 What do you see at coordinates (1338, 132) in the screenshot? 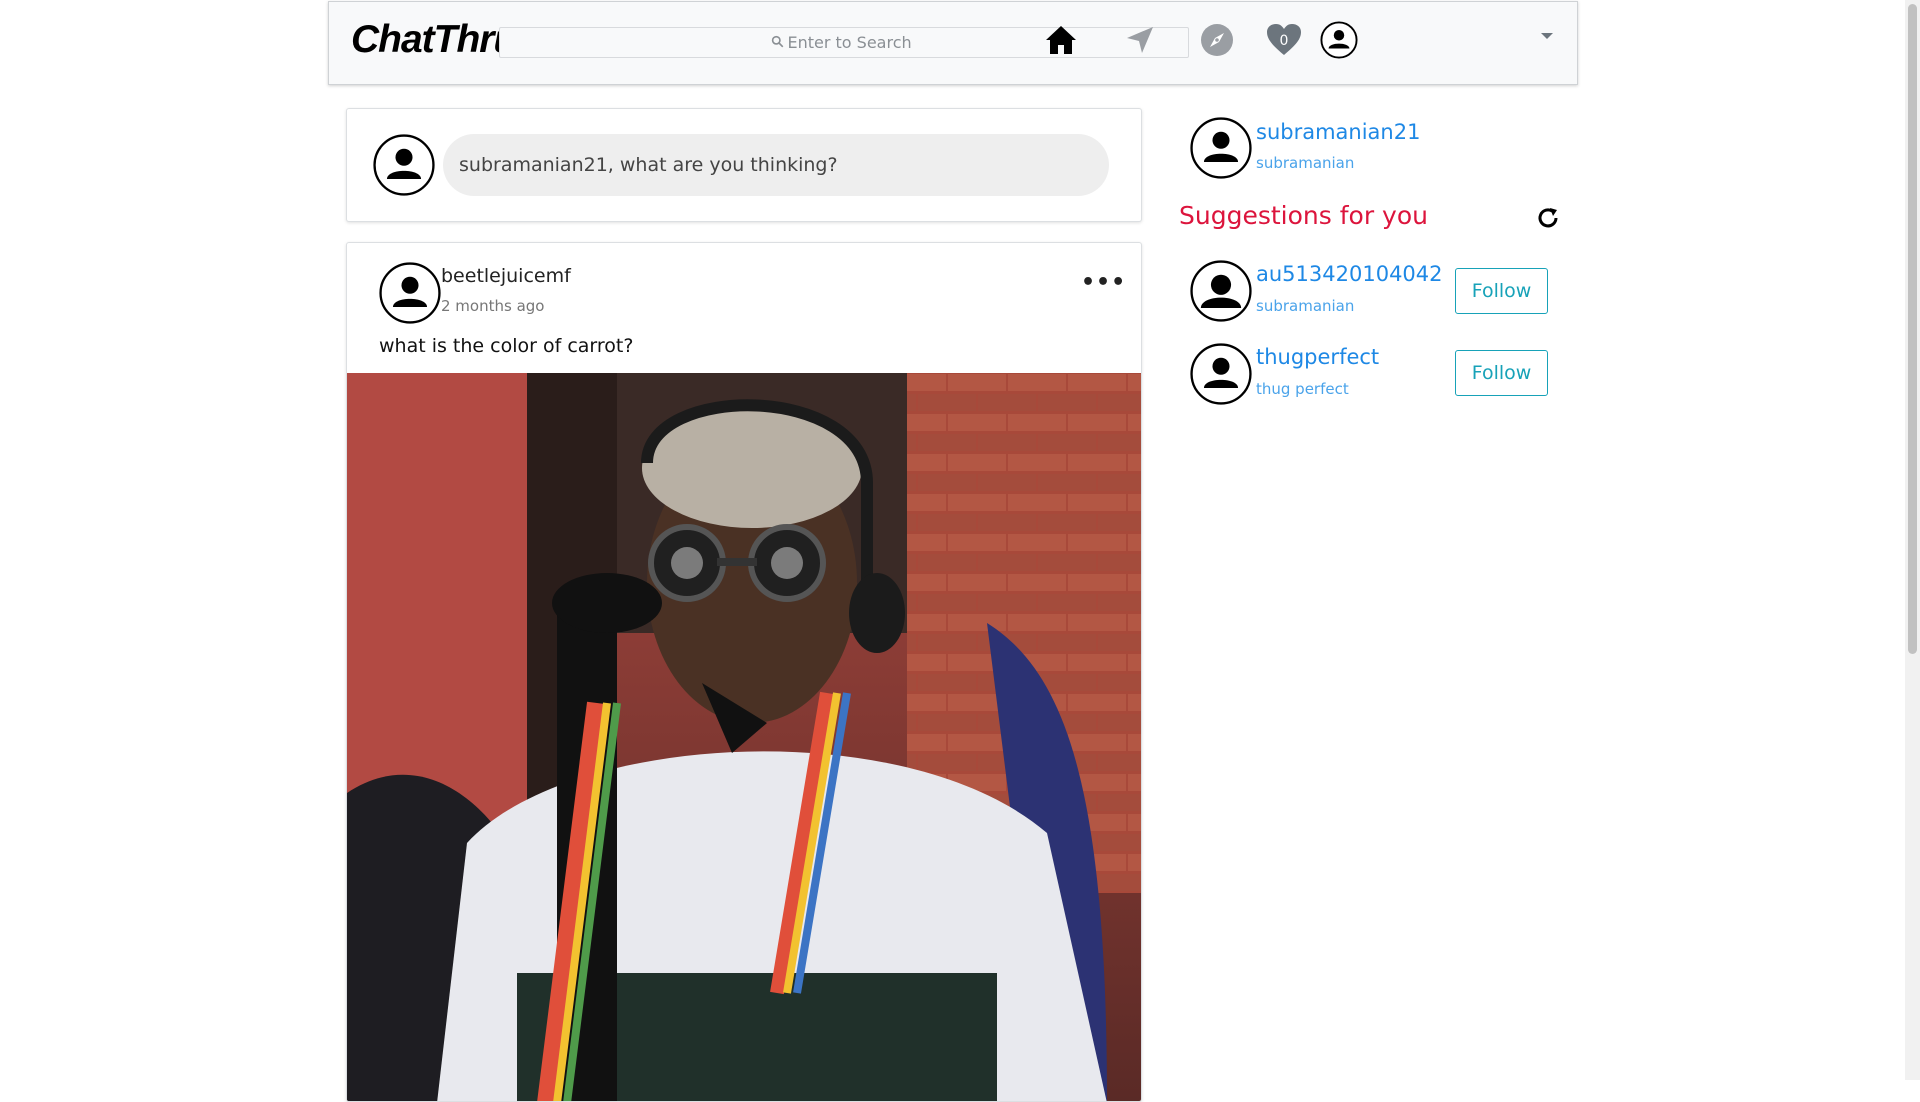
I see `current-user-username: subramanian21` at bounding box center [1338, 132].